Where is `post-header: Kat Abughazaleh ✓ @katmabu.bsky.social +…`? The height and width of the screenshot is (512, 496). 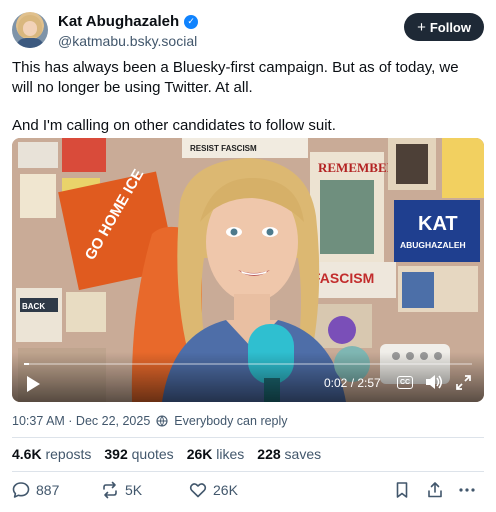 post-header: Kat Abughazaleh ✓ @katmabu.bsky.social +… is located at coordinates (248, 32).